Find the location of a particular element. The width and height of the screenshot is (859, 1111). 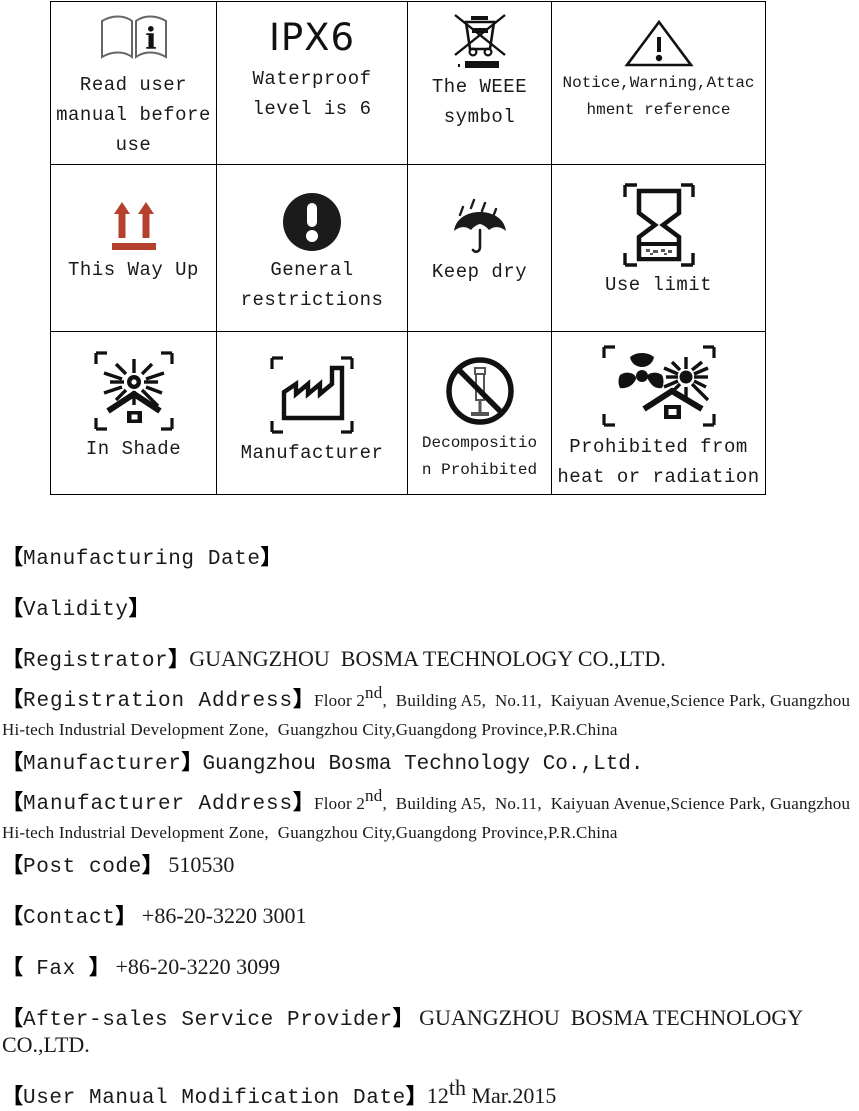

symbol-caption: Manufacturer is located at coordinates (312, 453).